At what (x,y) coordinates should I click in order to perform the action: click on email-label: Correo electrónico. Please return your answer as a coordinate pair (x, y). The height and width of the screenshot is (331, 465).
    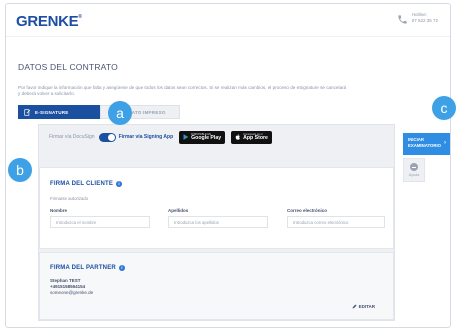
    Looking at the image, I should click on (307, 210).